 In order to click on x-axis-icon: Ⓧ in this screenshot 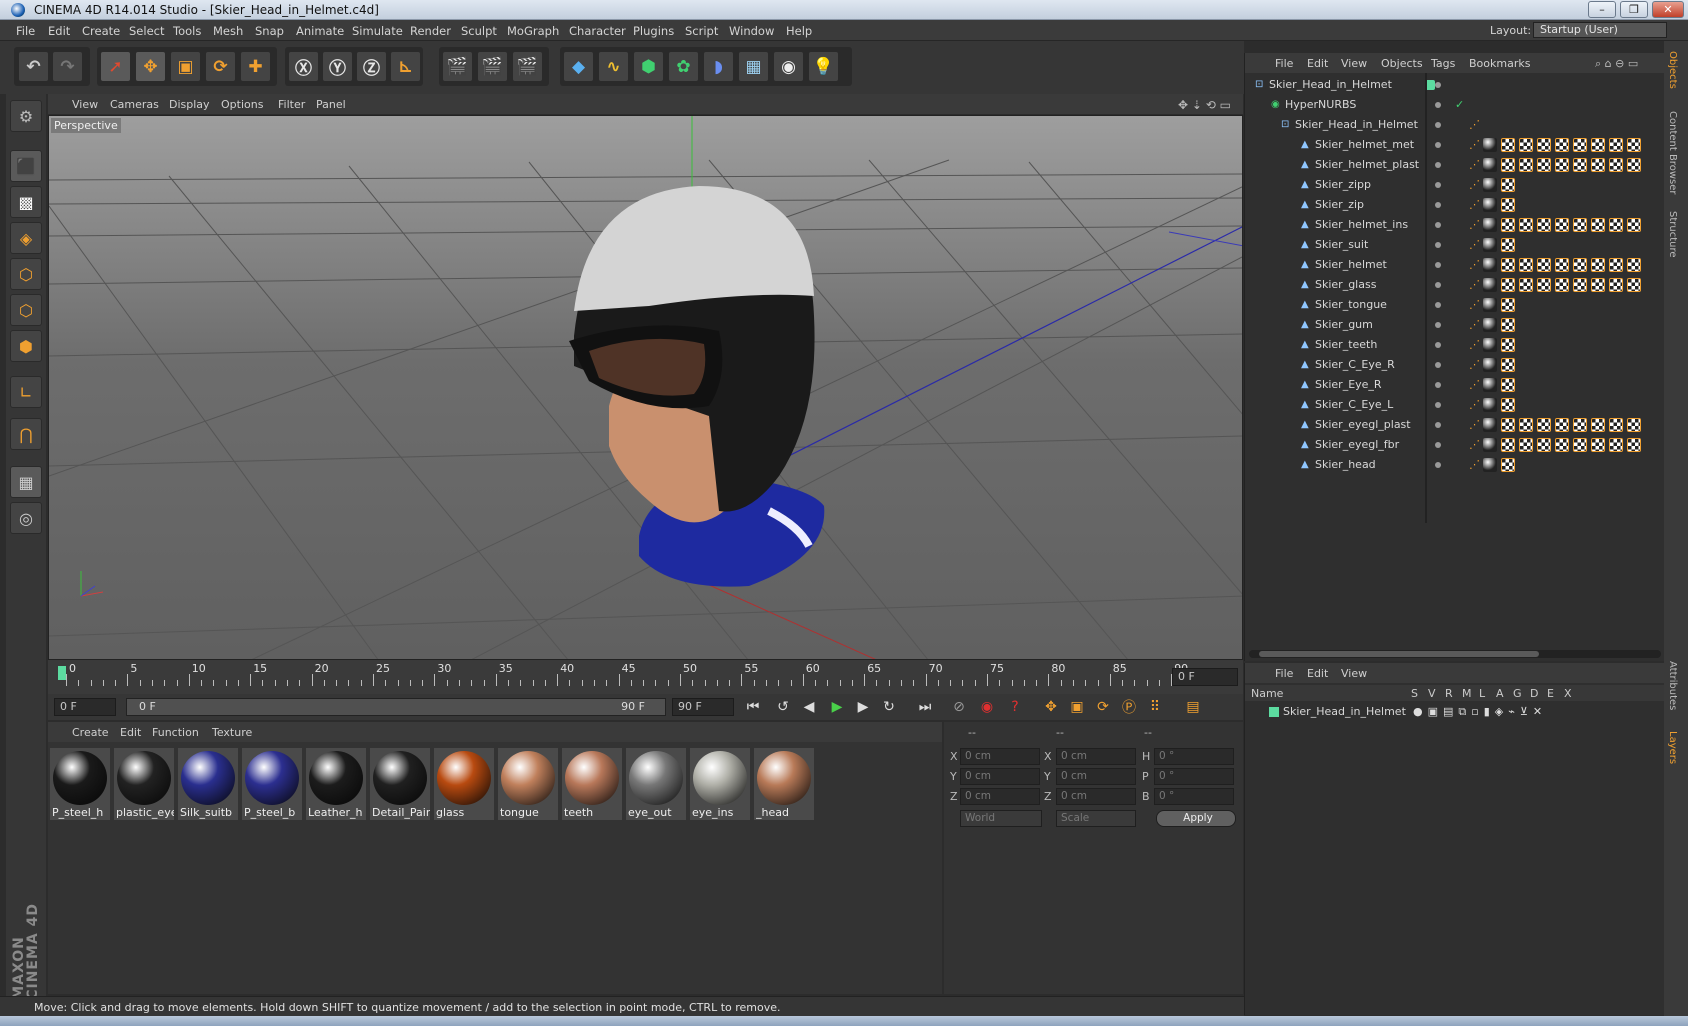, I will do `click(303, 66)`.